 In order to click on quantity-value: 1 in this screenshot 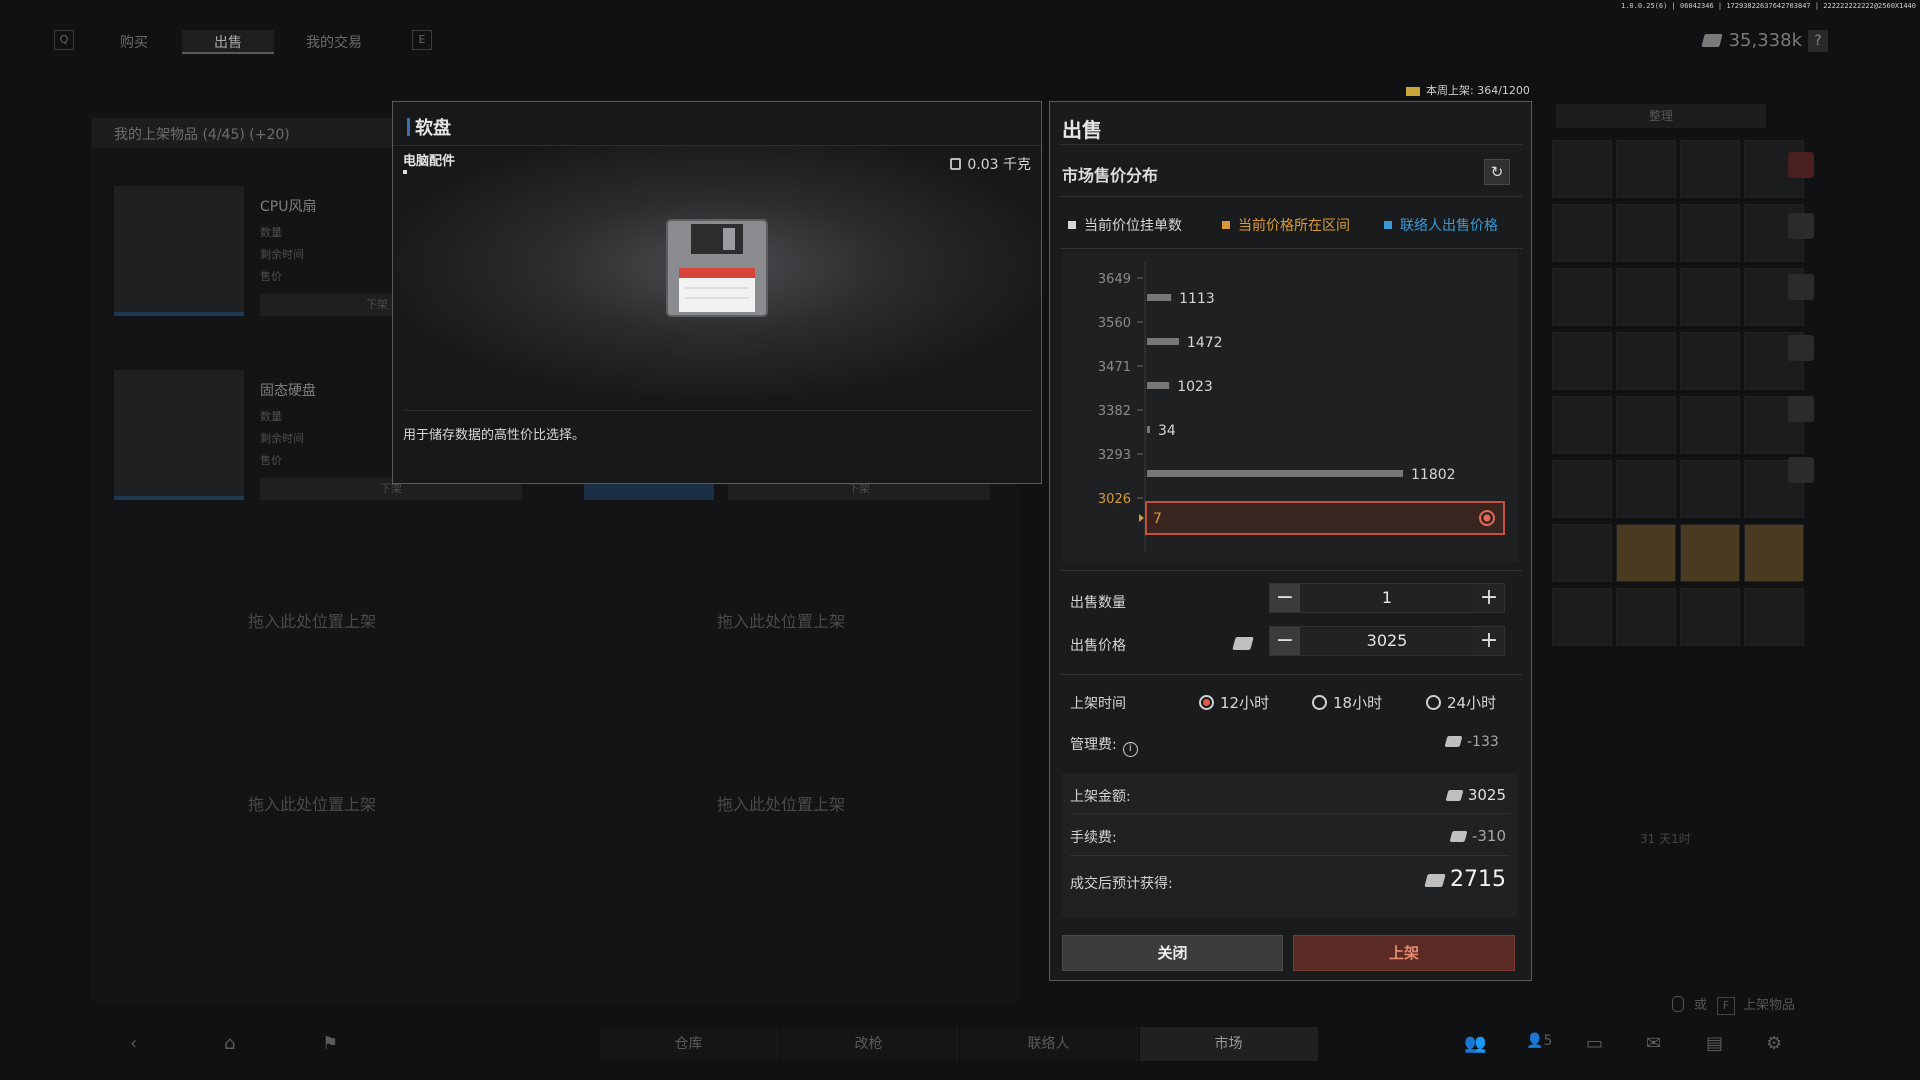, I will do `click(1387, 598)`.